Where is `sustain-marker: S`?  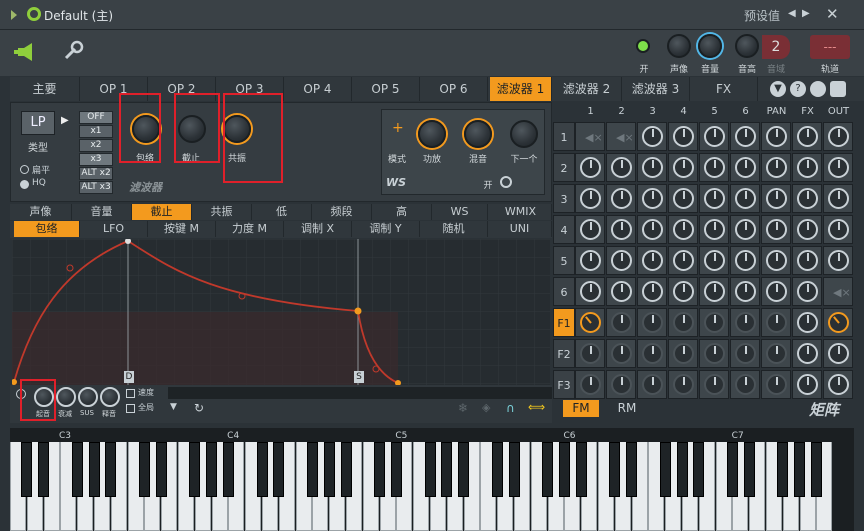 sustain-marker: S is located at coordinates (359, 377).